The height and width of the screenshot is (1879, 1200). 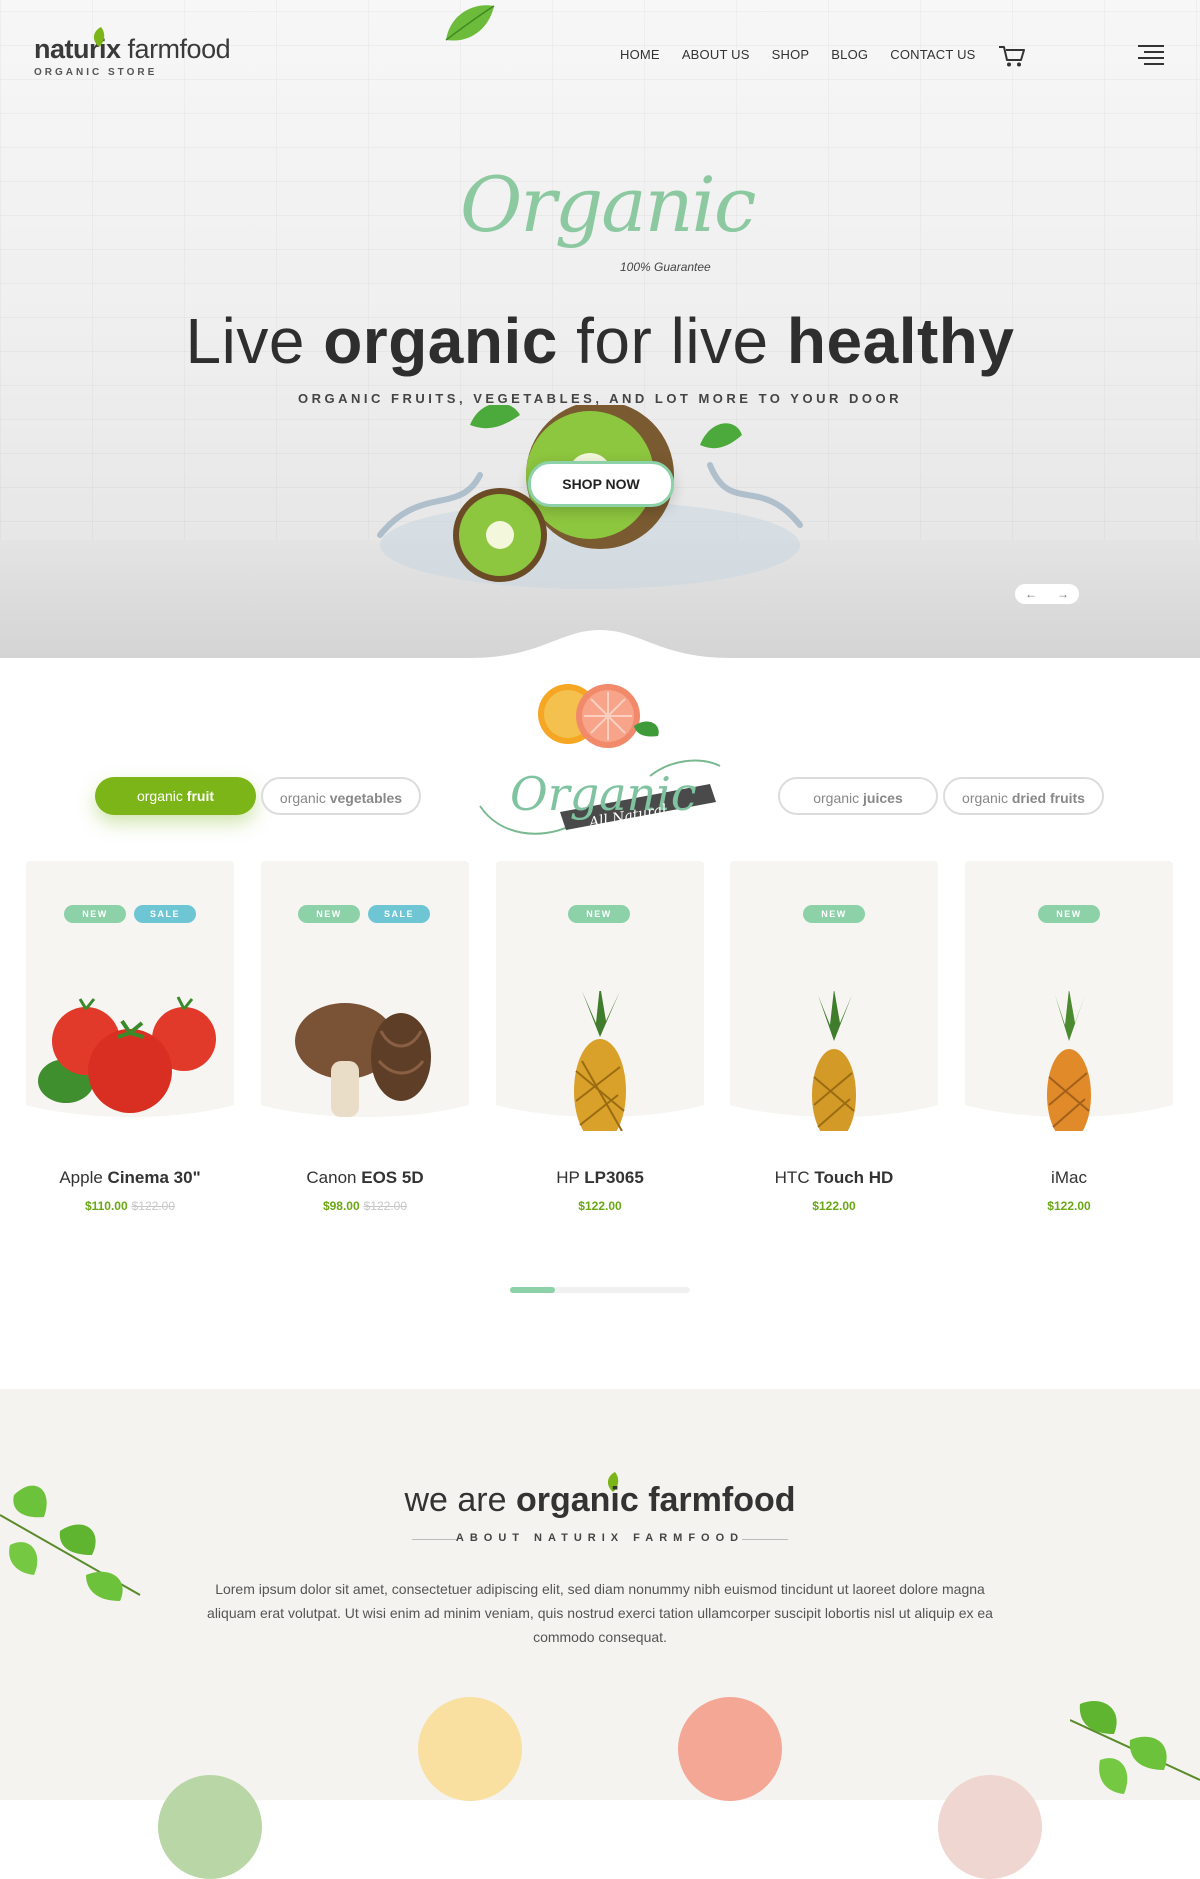 I want to click on hero-script-word: Organic, so click(x=608, y=204).